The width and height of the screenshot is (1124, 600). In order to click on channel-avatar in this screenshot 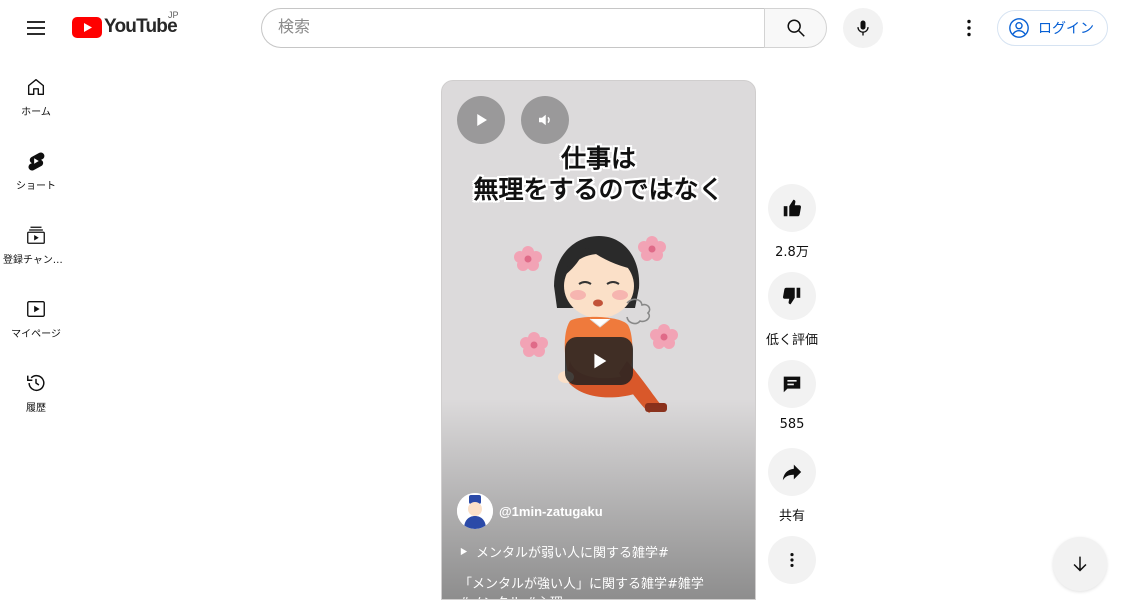, I will do `click(475, 511)`.